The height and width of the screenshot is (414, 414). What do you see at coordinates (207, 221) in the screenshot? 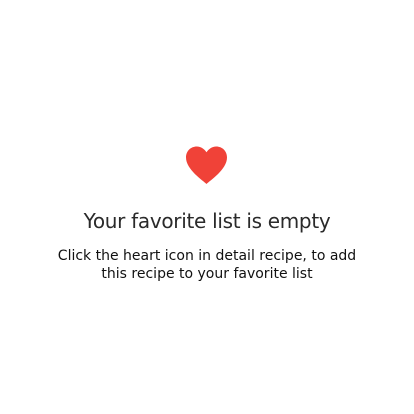
I see `empty-state-title: Your favorite list is empty` at bounding box center [207, 221].